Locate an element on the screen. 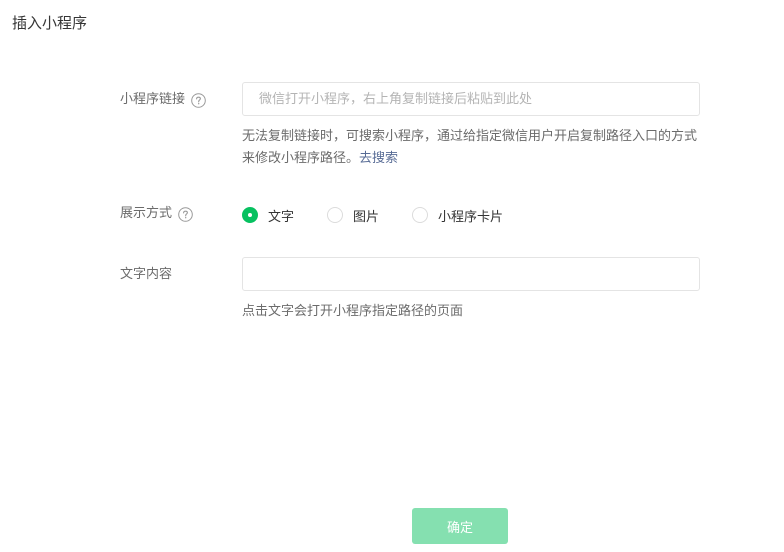  miniprogram-link-label: 小程序链接 is located at coordinates (153, 99).